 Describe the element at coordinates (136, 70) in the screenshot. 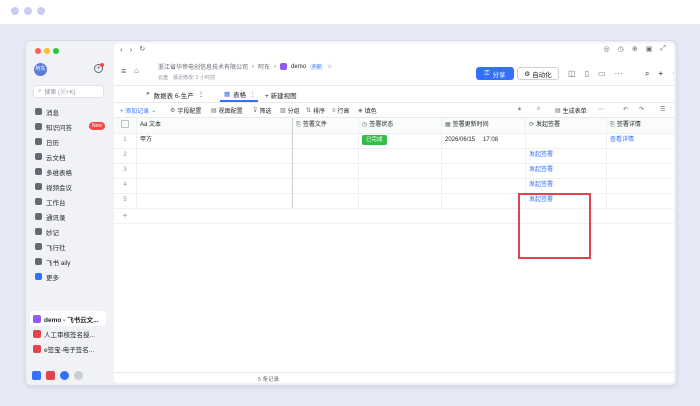

I see `home-icon: ⌂` at that location.